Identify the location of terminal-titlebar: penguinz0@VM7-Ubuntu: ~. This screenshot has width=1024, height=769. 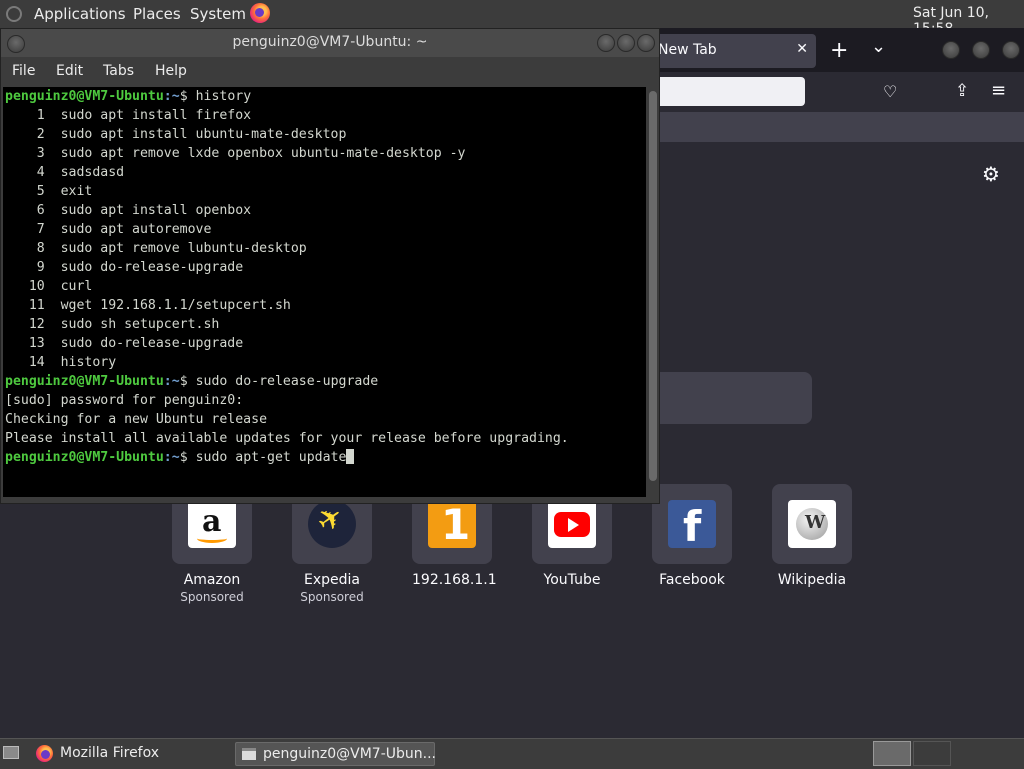
(330, 43).